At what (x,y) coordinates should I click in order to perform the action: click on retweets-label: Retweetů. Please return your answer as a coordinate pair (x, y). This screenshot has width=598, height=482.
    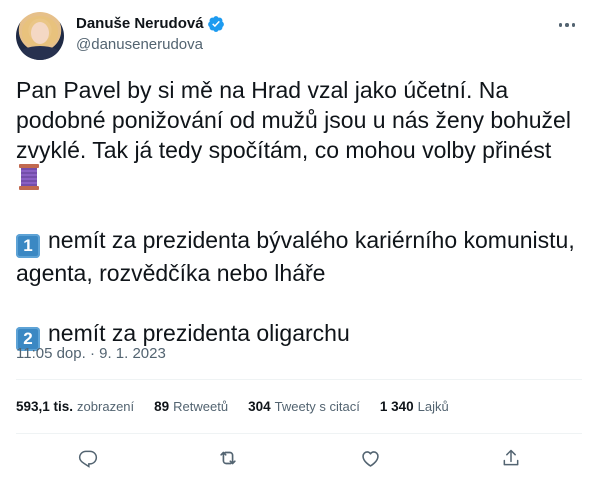
    Looking at the image, I should click on (201, 406).